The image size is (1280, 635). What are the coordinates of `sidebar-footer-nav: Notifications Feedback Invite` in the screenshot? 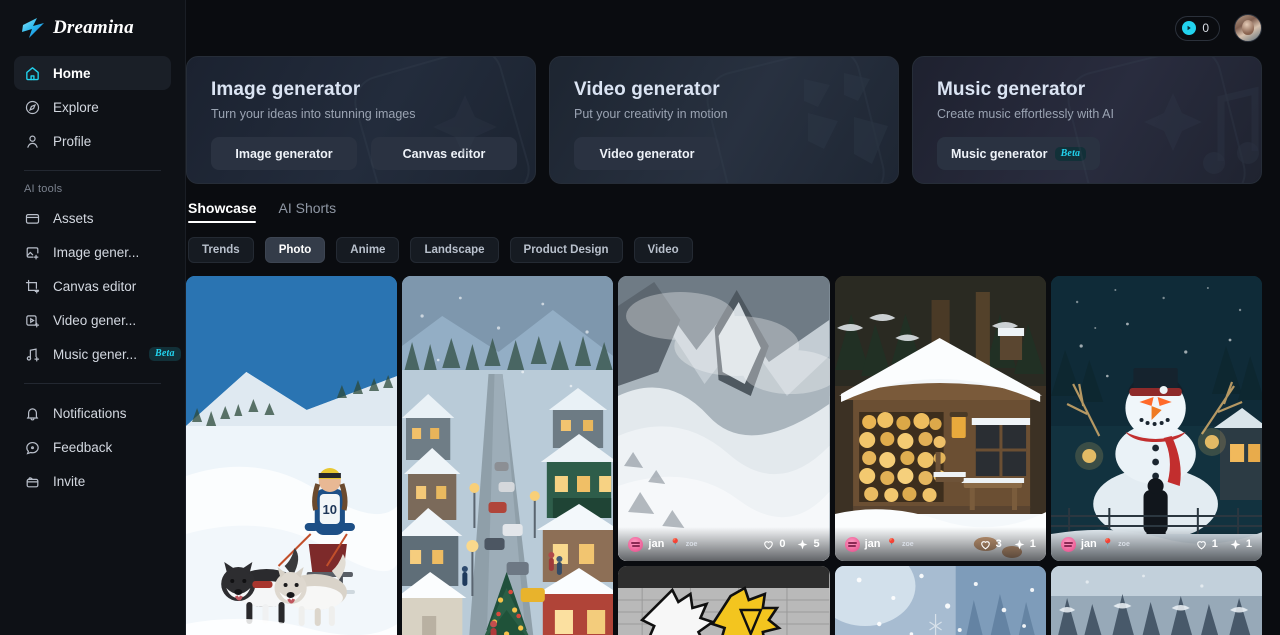 It's located at (92, 447).